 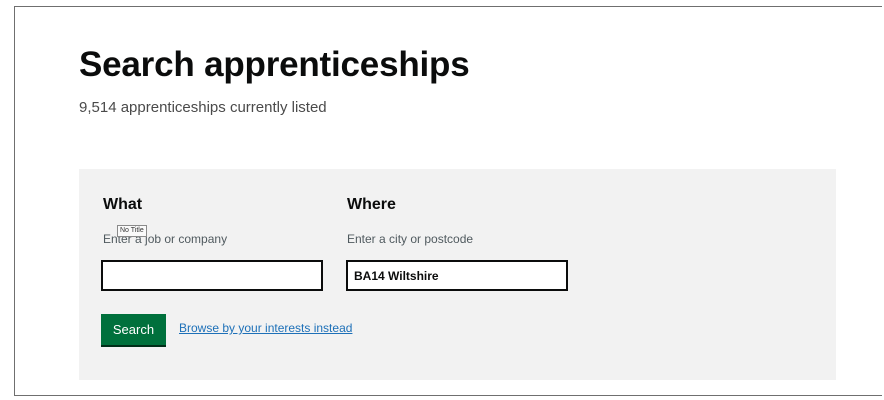 What do you see at coordinates (123, 204) in the screenshot?
I see `what-label: What` at bounding box center [123, 204].